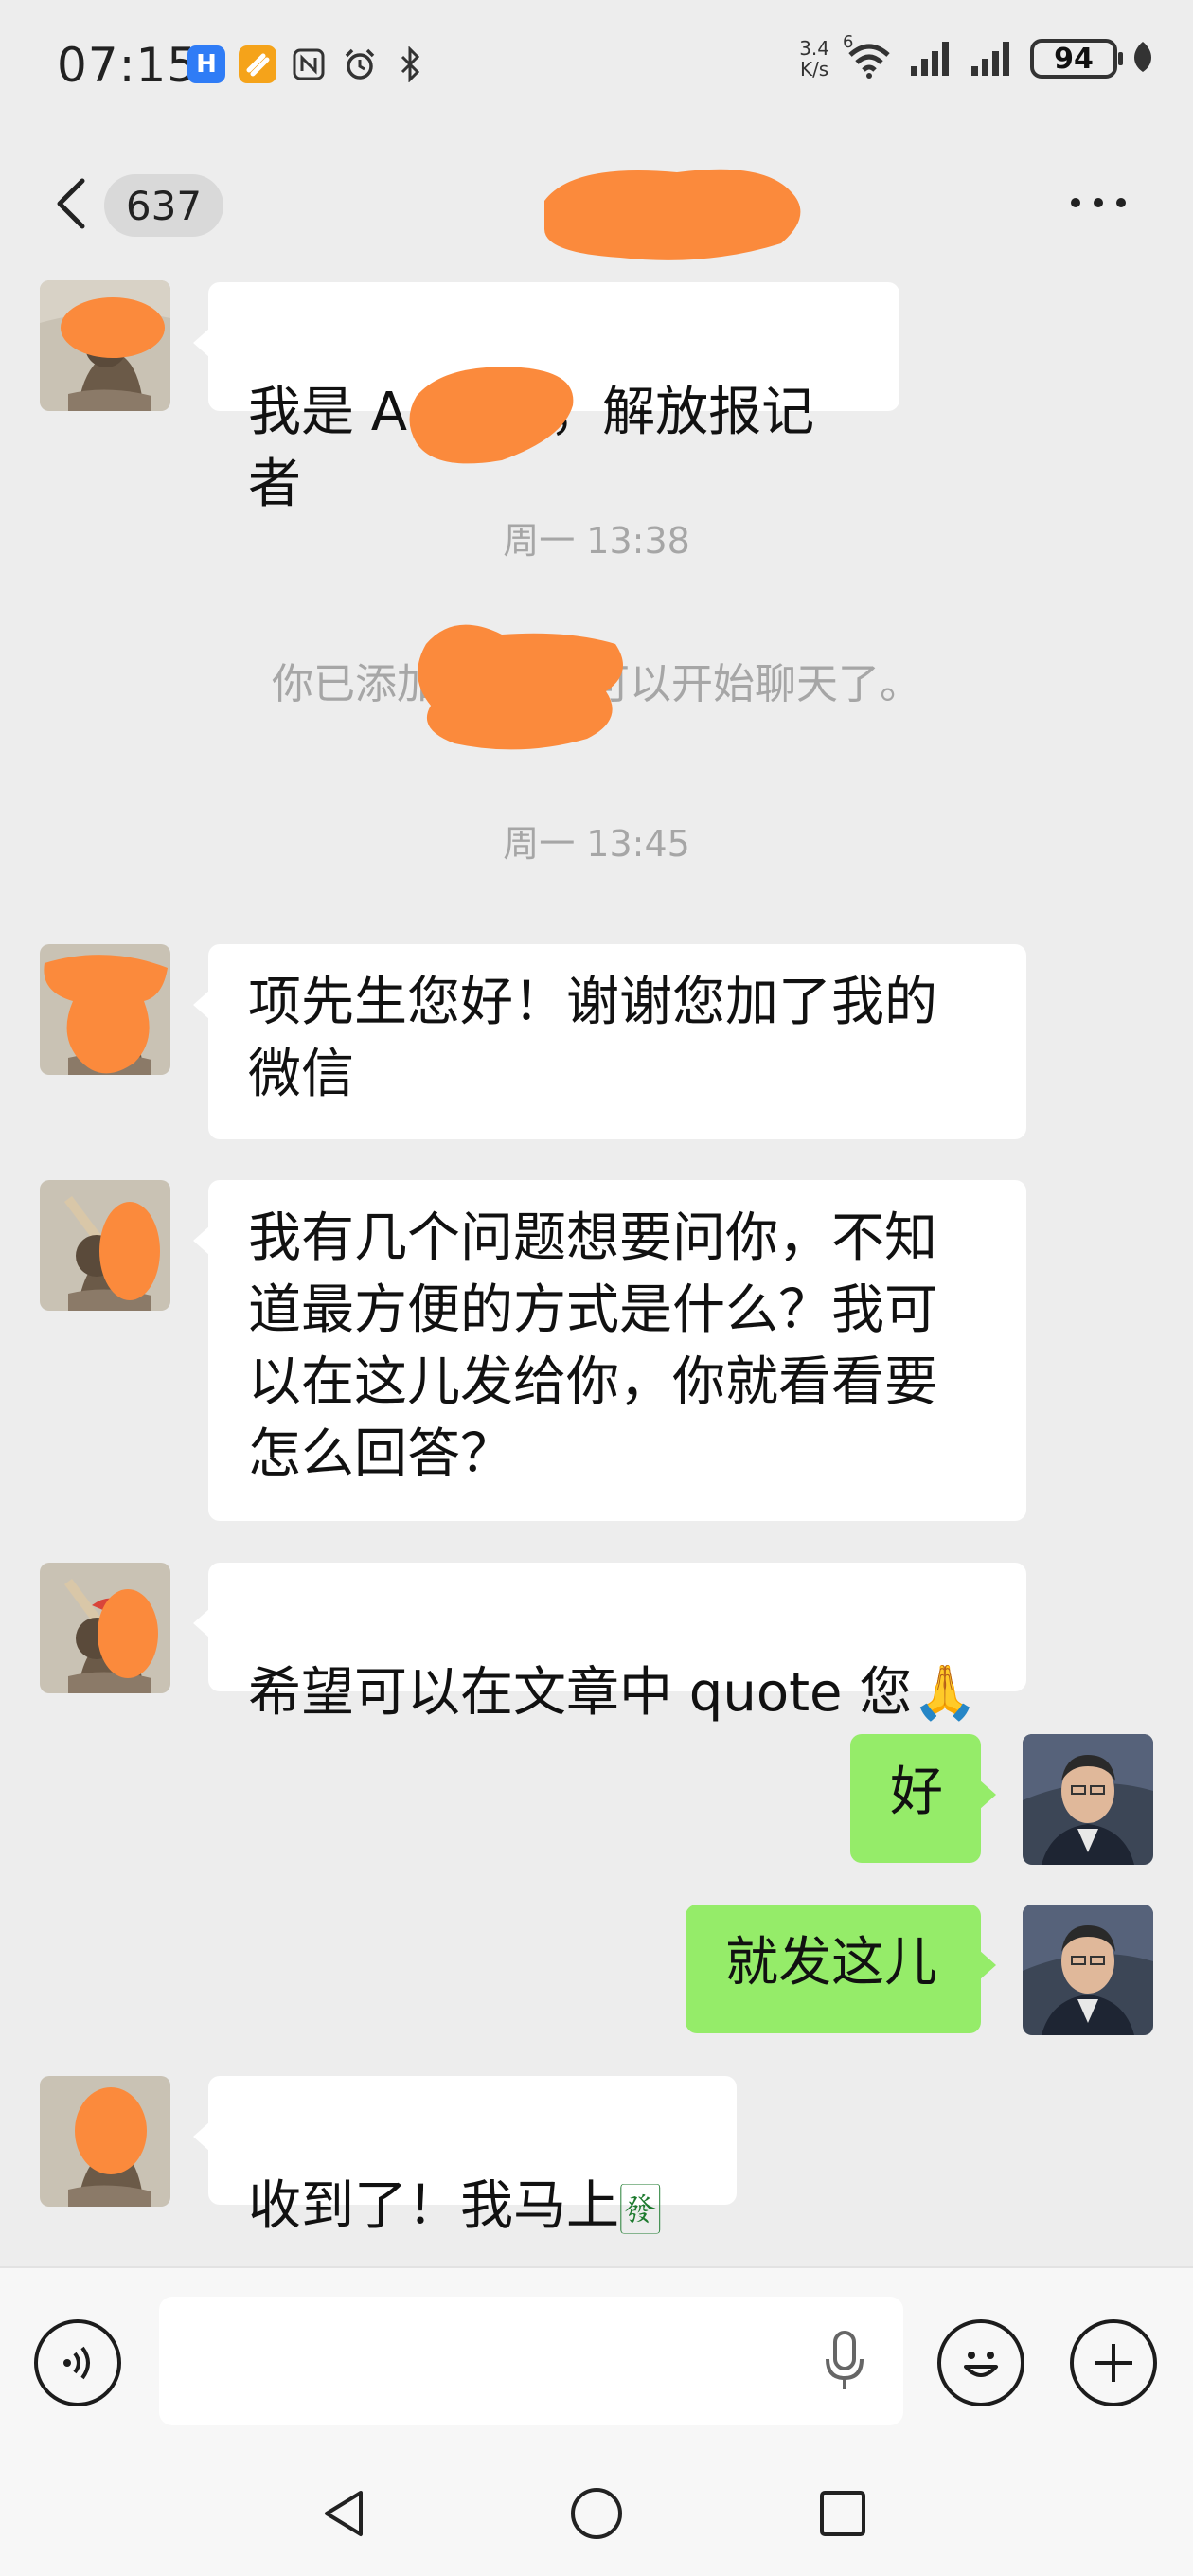 This screenshot has width=1193, height=2576. I want to click on message-bubble-incoming: 收到了！我马上🀅, so click(465, 2156).